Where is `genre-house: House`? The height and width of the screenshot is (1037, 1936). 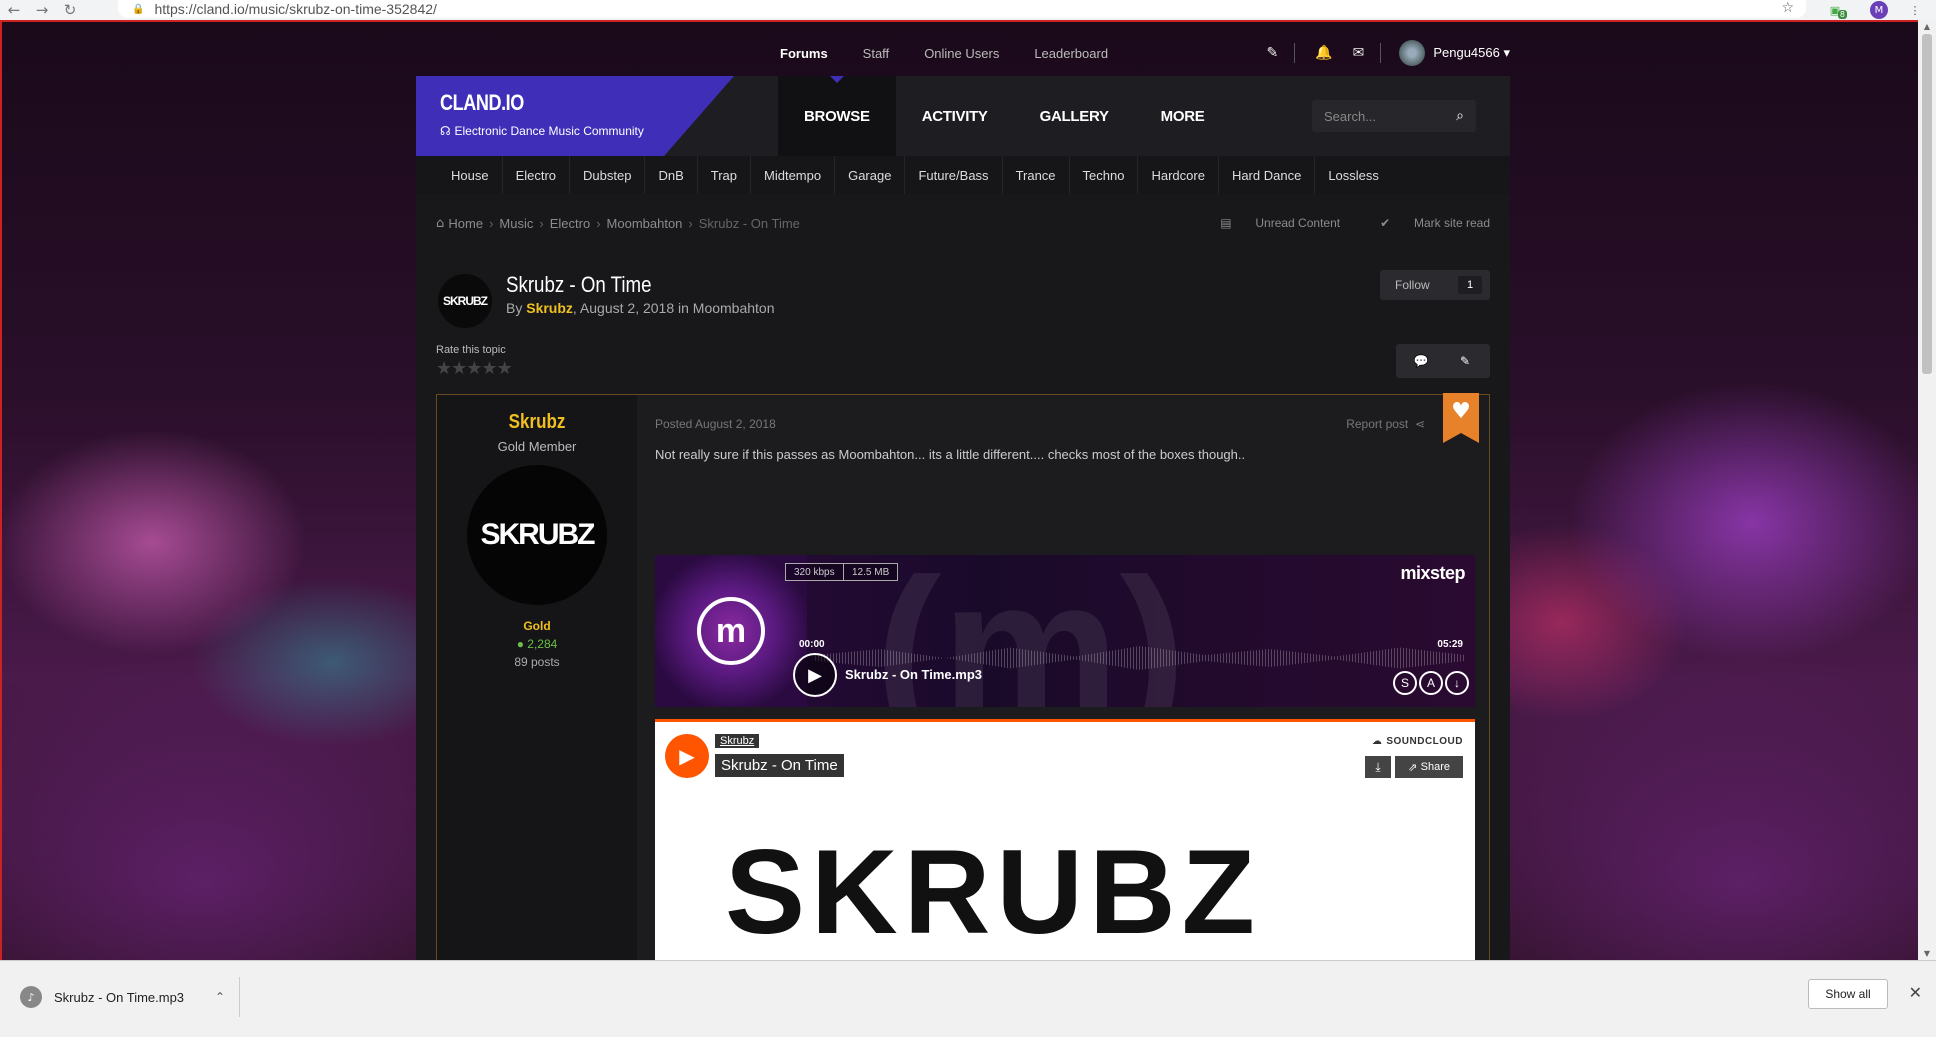
genre-house: House is located at coordinates (470, 175).